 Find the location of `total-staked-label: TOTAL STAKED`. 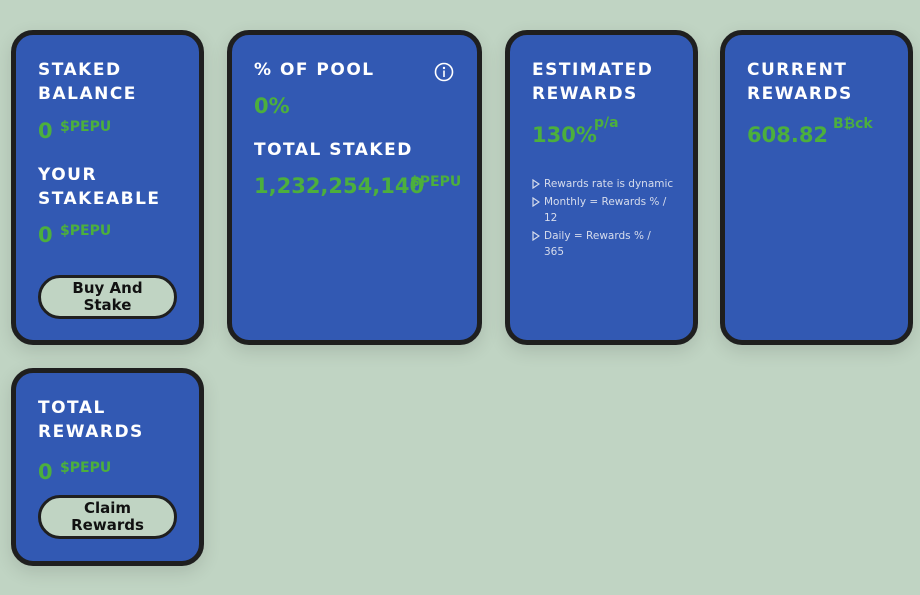

total-staked-label: TOTAL STAKED is located at coordinates (333, 150).